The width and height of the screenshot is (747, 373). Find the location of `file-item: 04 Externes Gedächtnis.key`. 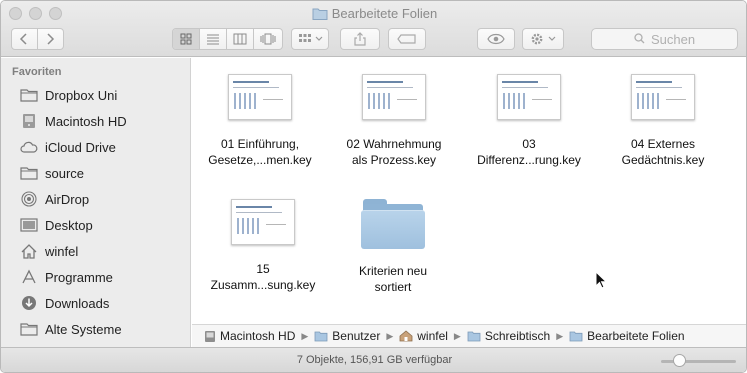

file-item: 04 Externes Gedächtnis.key is located at coordinates (663, 121).